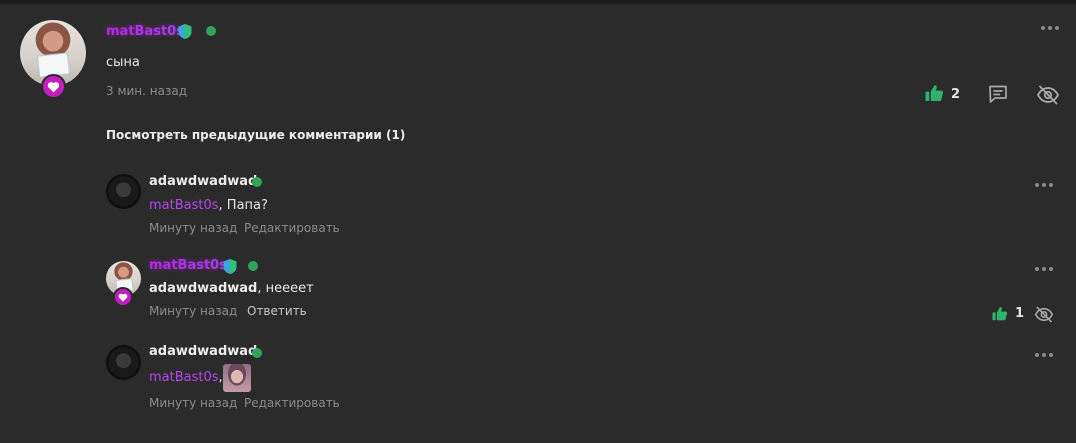 The image size is (1076, 443). Describe the element at coordinates (123, 62) in the screenshot. I see `comment-text: сына` at that location.